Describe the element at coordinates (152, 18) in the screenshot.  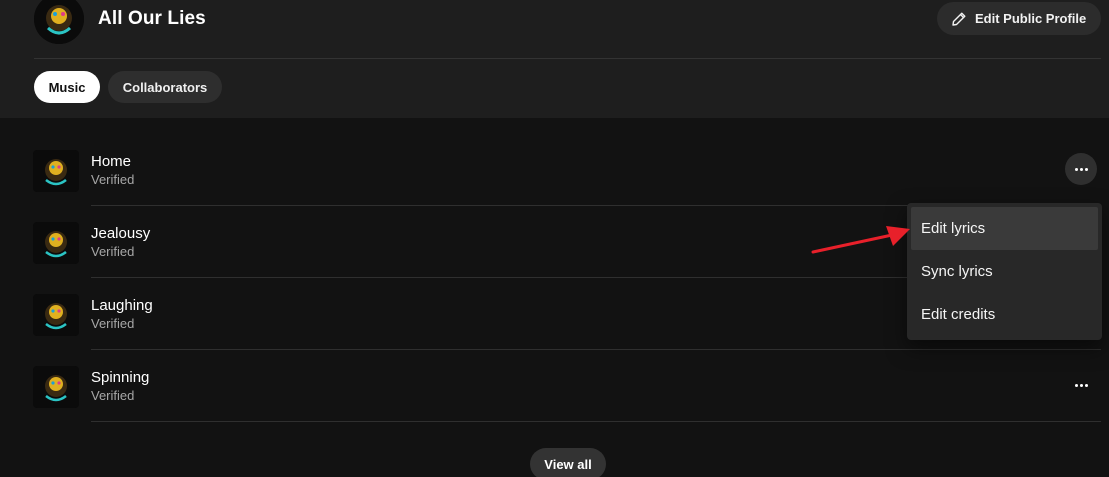
I see `artist-name: All Our Lies` at that location.